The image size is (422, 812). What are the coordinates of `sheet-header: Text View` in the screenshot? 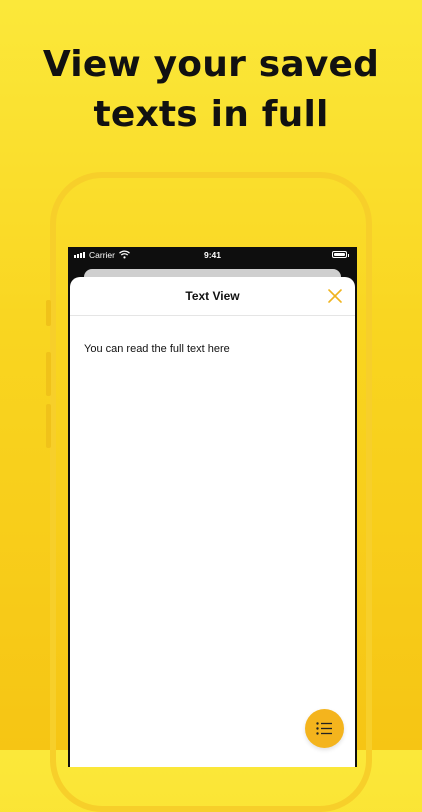 It's located at (212, 296).